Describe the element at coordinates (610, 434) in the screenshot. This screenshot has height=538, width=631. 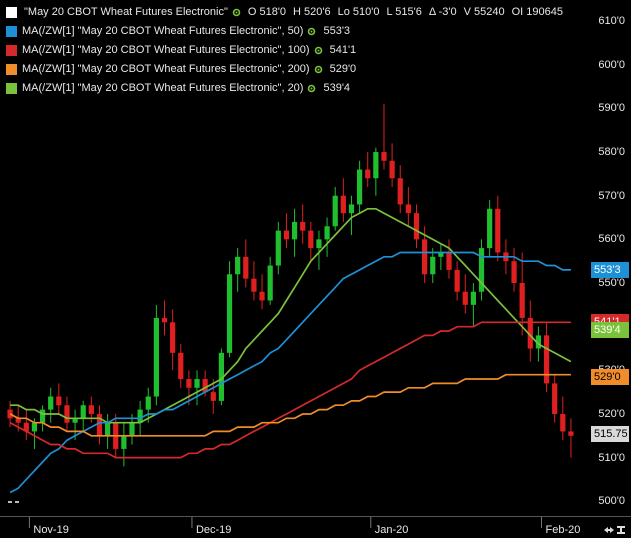
I see `last-price-badge: 515.75` at that location.